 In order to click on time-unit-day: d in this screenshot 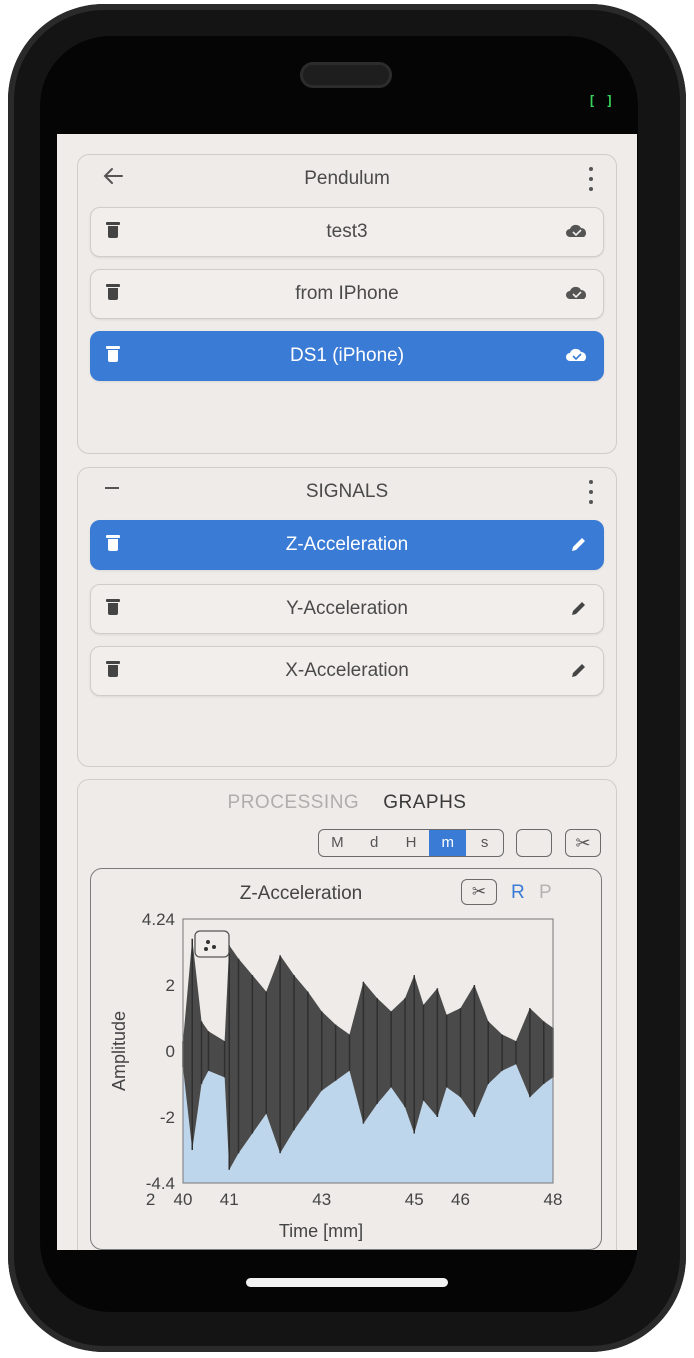, I will do `click(374, 843)`.